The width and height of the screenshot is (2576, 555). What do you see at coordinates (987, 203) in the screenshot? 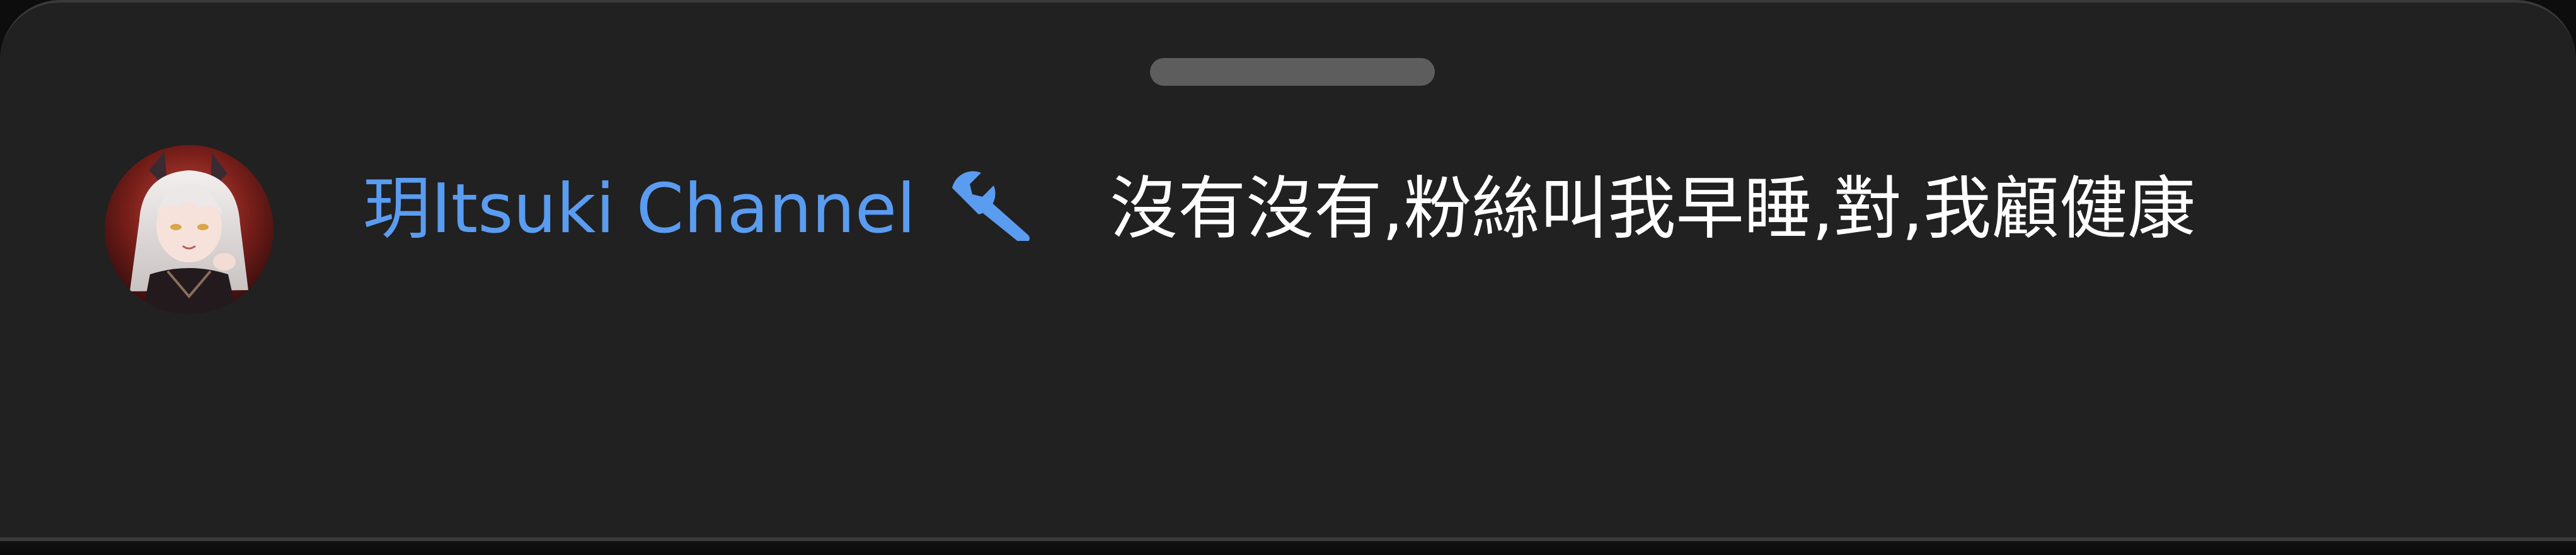
I see `wrench-icon` at bounding box center [987, 203].